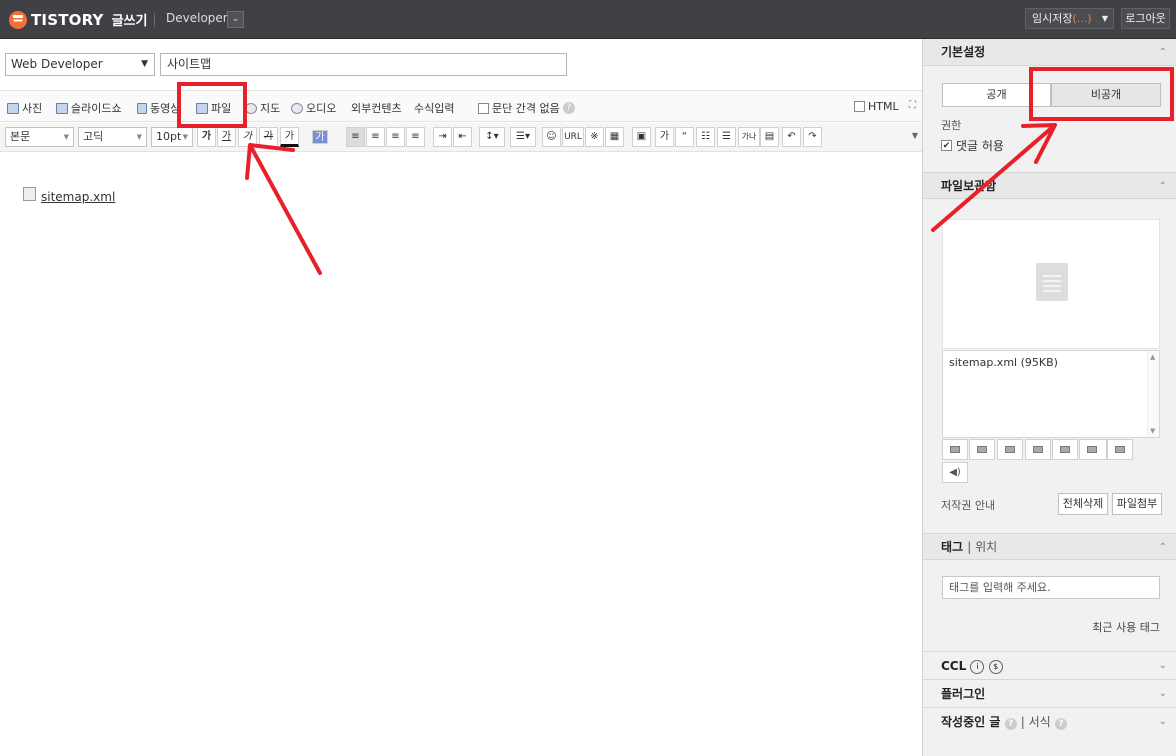 The height and width of the screenshot is (756, 1176). I want to click on insert-two-column-button, so click(1065, 449).